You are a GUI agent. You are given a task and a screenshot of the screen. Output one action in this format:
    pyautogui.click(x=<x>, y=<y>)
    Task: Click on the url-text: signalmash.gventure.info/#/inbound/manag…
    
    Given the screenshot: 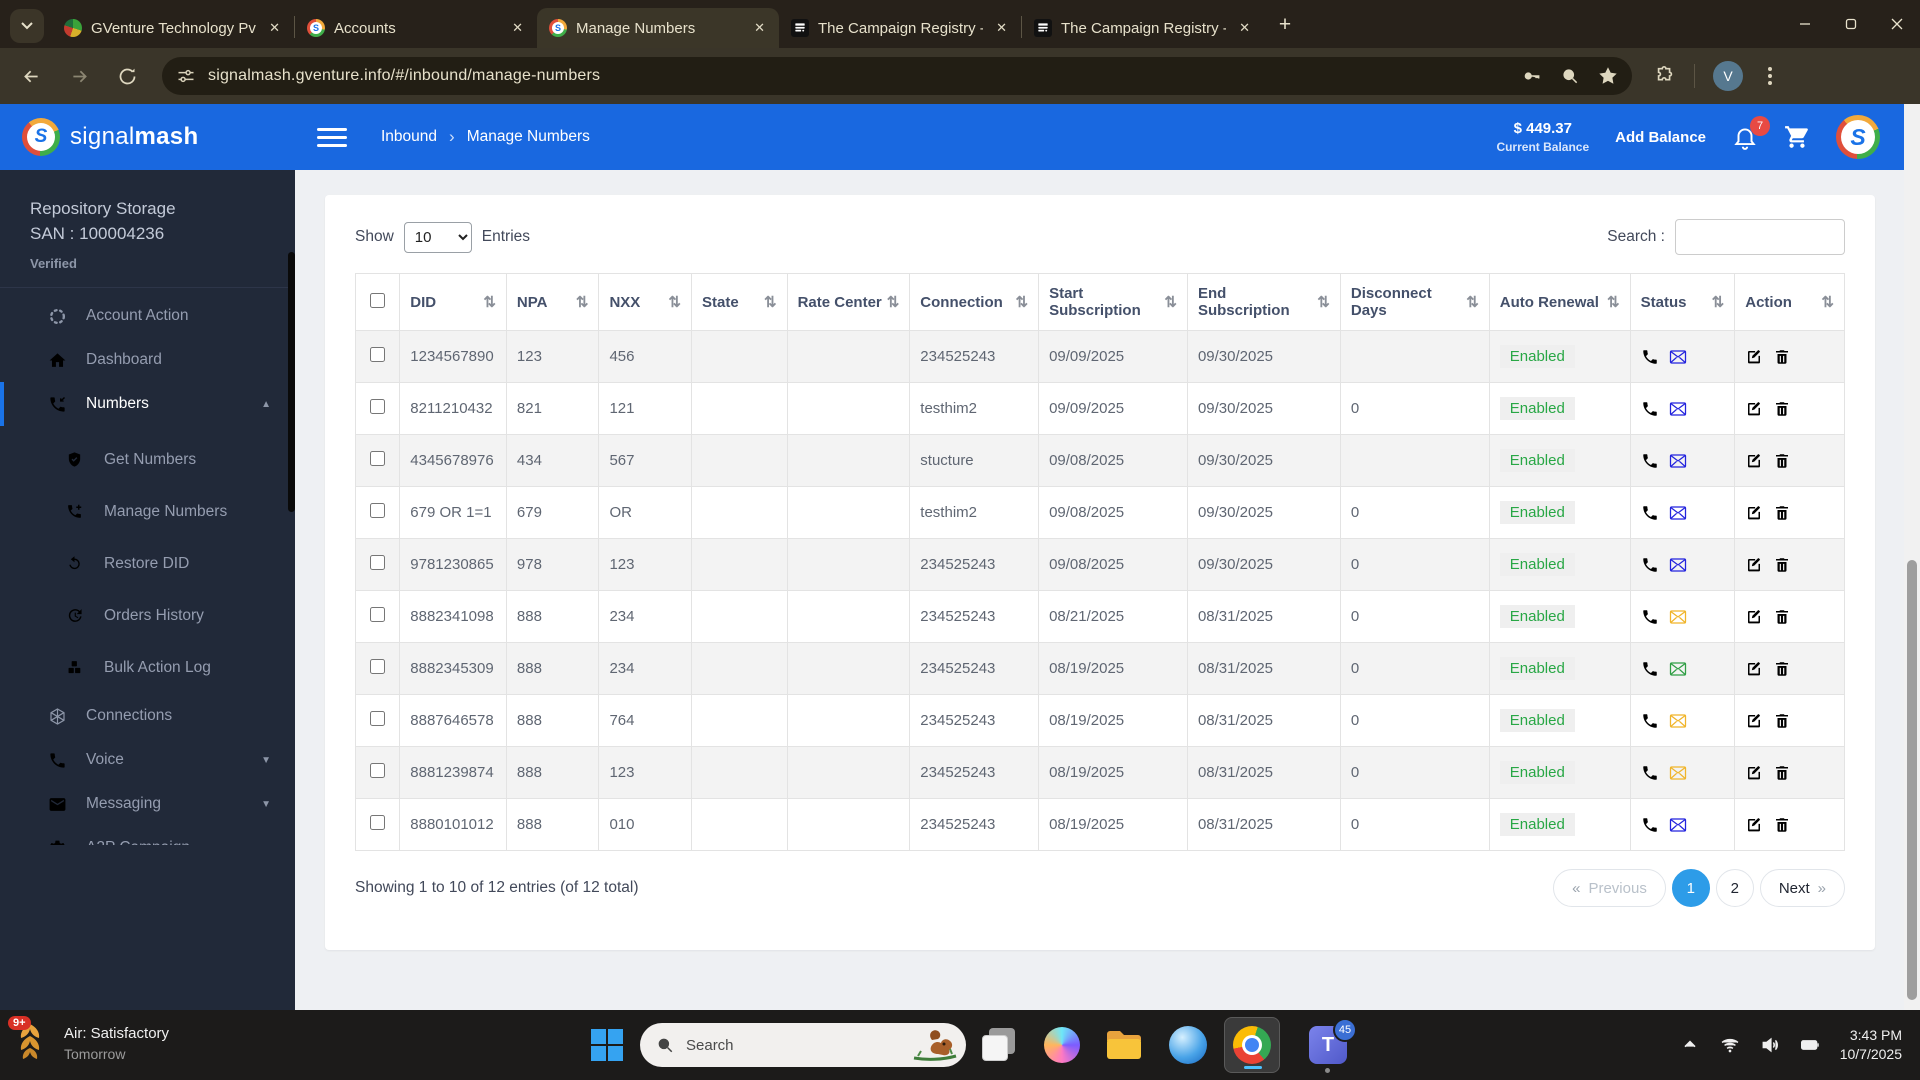 What is the action you would take?
    pyautogui.click(x=865, y=76)
    